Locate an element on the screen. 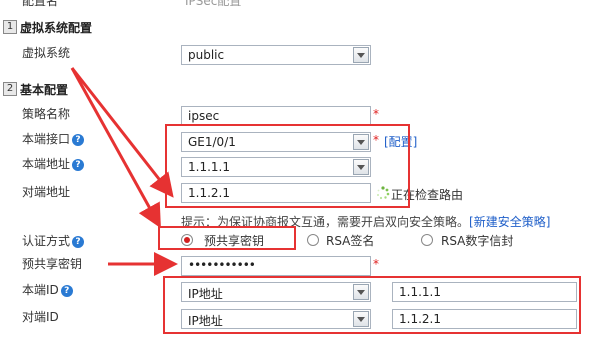  annotation-arrows is located at coordinates (124, 171).